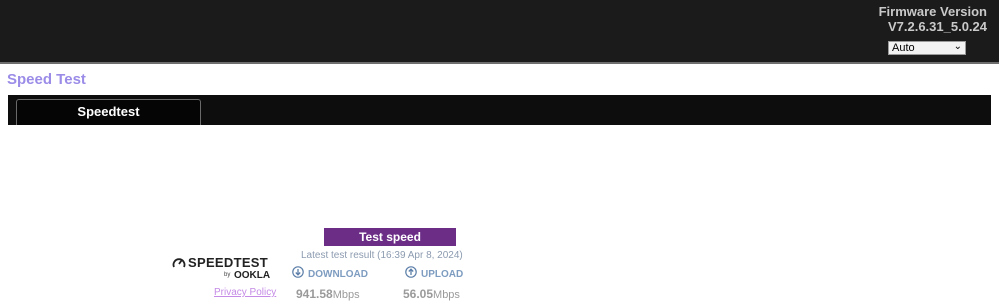 The width and height of the screenshot is (999, 308). I want to click on upload-label: UPLOAD, so click(442, 274).